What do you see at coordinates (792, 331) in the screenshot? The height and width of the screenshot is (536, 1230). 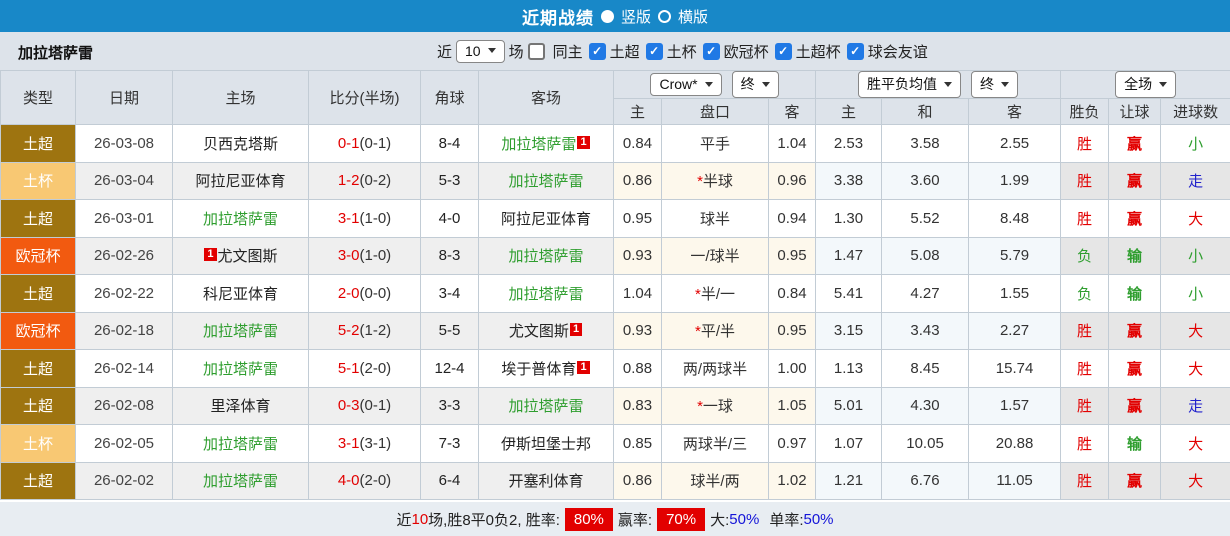 I see `odds-away: 0.95` at bounding box center [792, 331].